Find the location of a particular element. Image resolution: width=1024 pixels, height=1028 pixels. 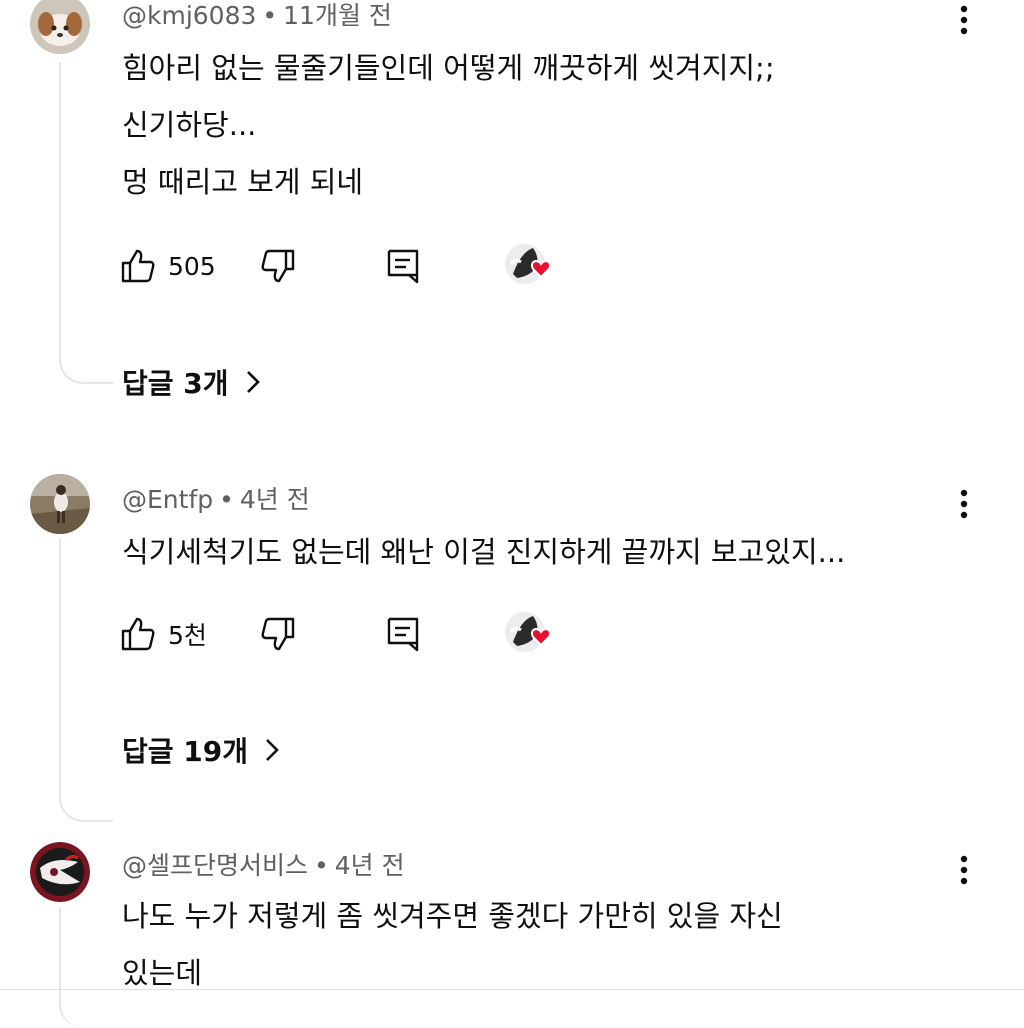

view-replies-button: 답글 19개 is located at coordinates (202, 750).